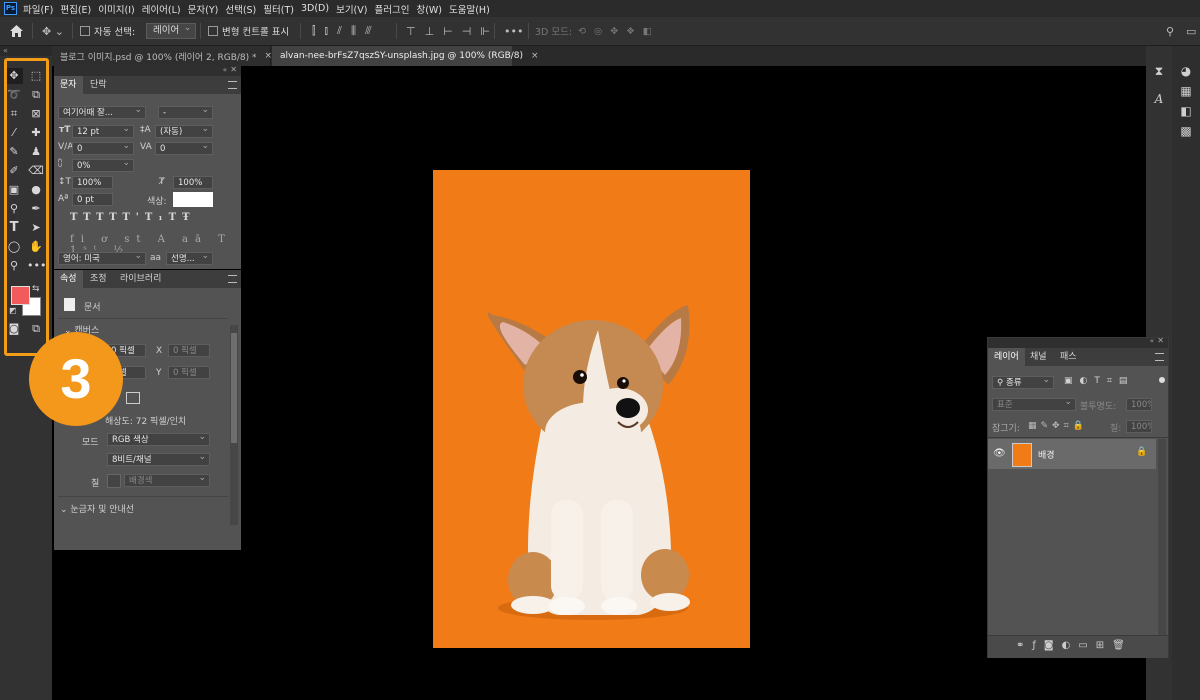  What do you see at coordinates (114, 481) in the screenshot?
I see `fill-swatch` at bounding box center [114, 481].